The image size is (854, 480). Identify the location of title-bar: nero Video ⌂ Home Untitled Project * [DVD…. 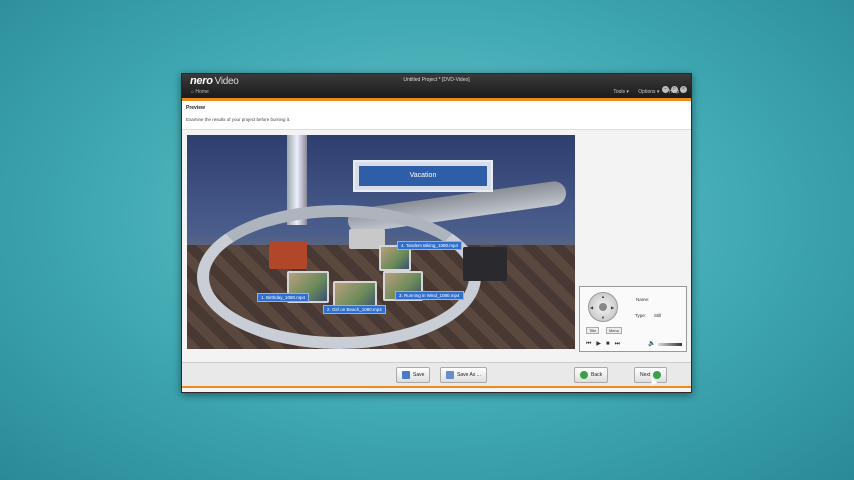
(436, 86).